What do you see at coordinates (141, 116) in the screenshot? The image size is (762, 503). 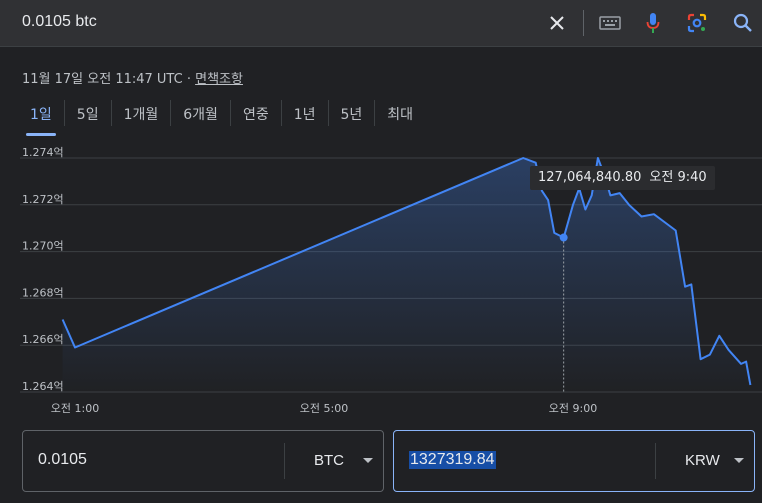 I see `tab-1m: 1개월` at bounding box center [141, 116].